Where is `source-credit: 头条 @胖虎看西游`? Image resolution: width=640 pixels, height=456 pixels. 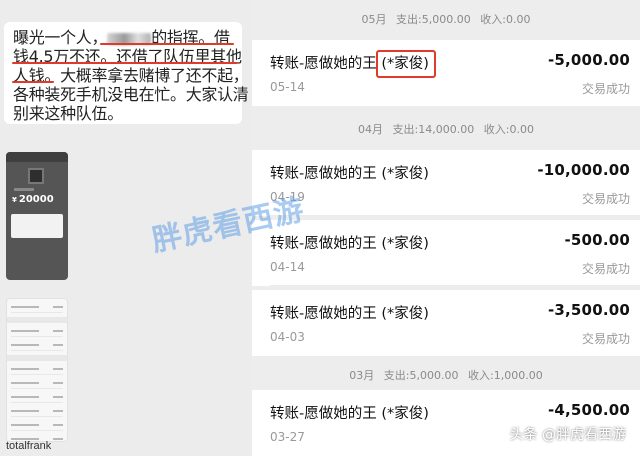
source-credit: 头条 @胖虎看西游 is located at coordinates (567, 435).